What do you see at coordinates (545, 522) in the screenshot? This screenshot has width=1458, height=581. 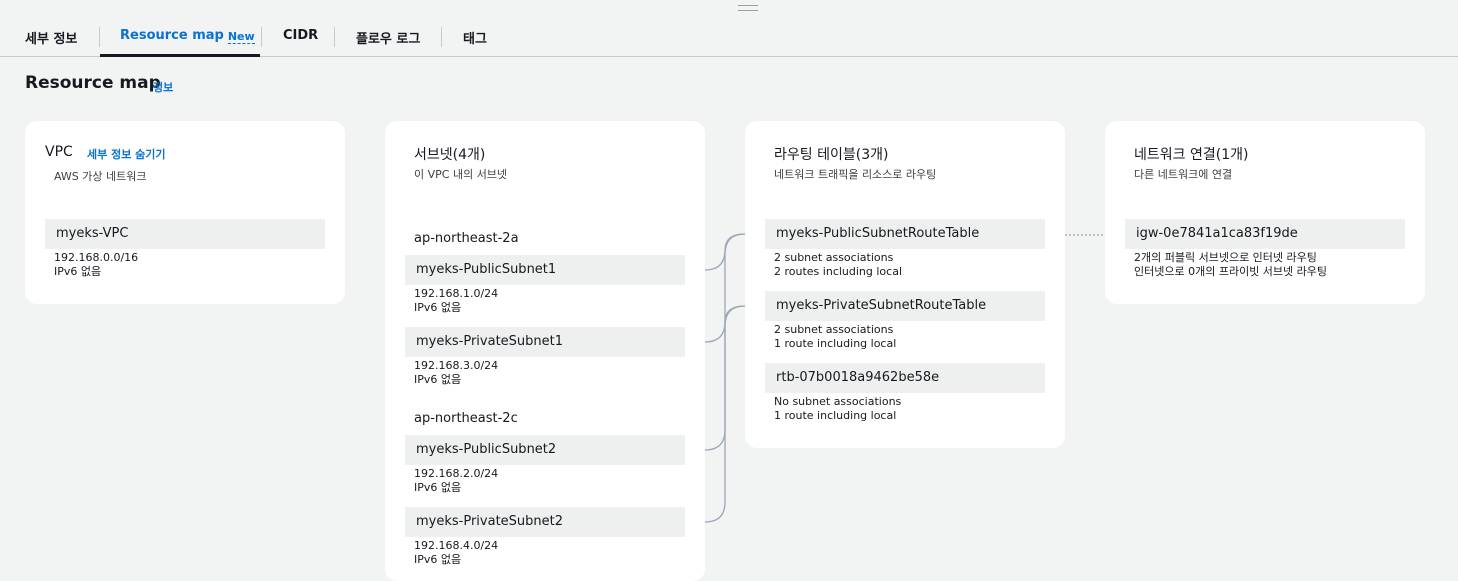 I see `subnet-item: myeks-PrivateSubnet2` at bounding box center [545, 522].